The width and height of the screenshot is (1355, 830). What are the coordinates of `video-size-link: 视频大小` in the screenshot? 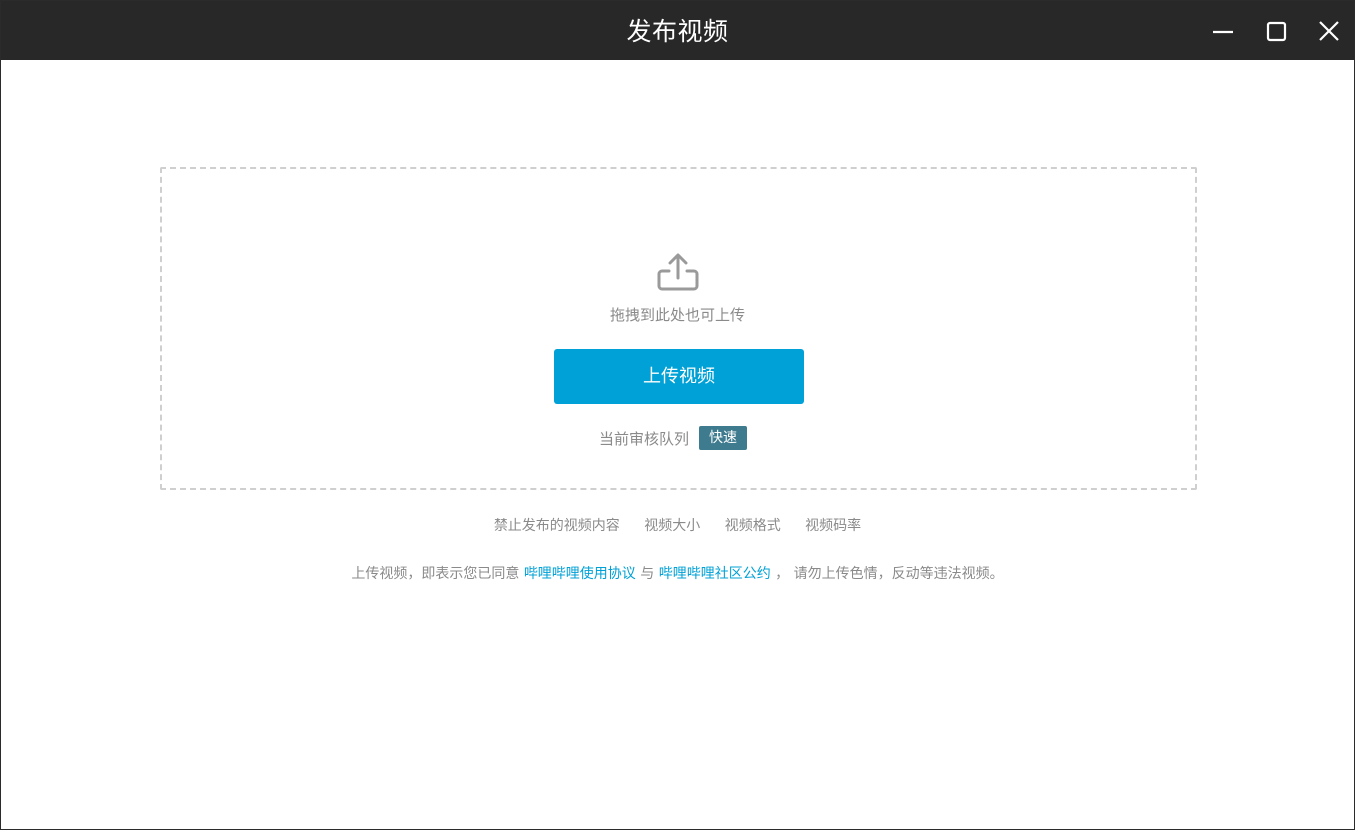 It's located at (672, 526).